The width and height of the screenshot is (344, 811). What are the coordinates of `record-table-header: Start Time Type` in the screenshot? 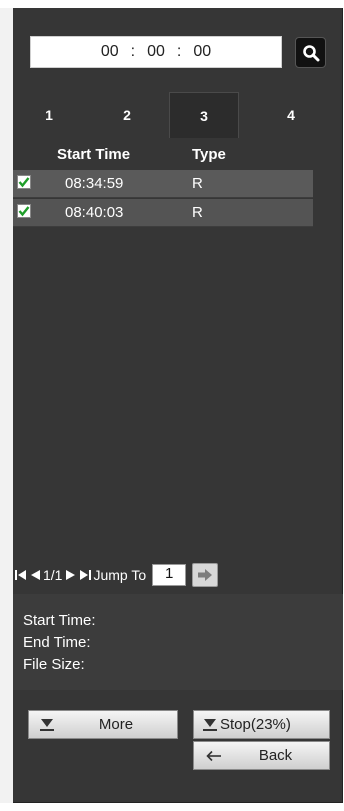 It's located at (178, 154).